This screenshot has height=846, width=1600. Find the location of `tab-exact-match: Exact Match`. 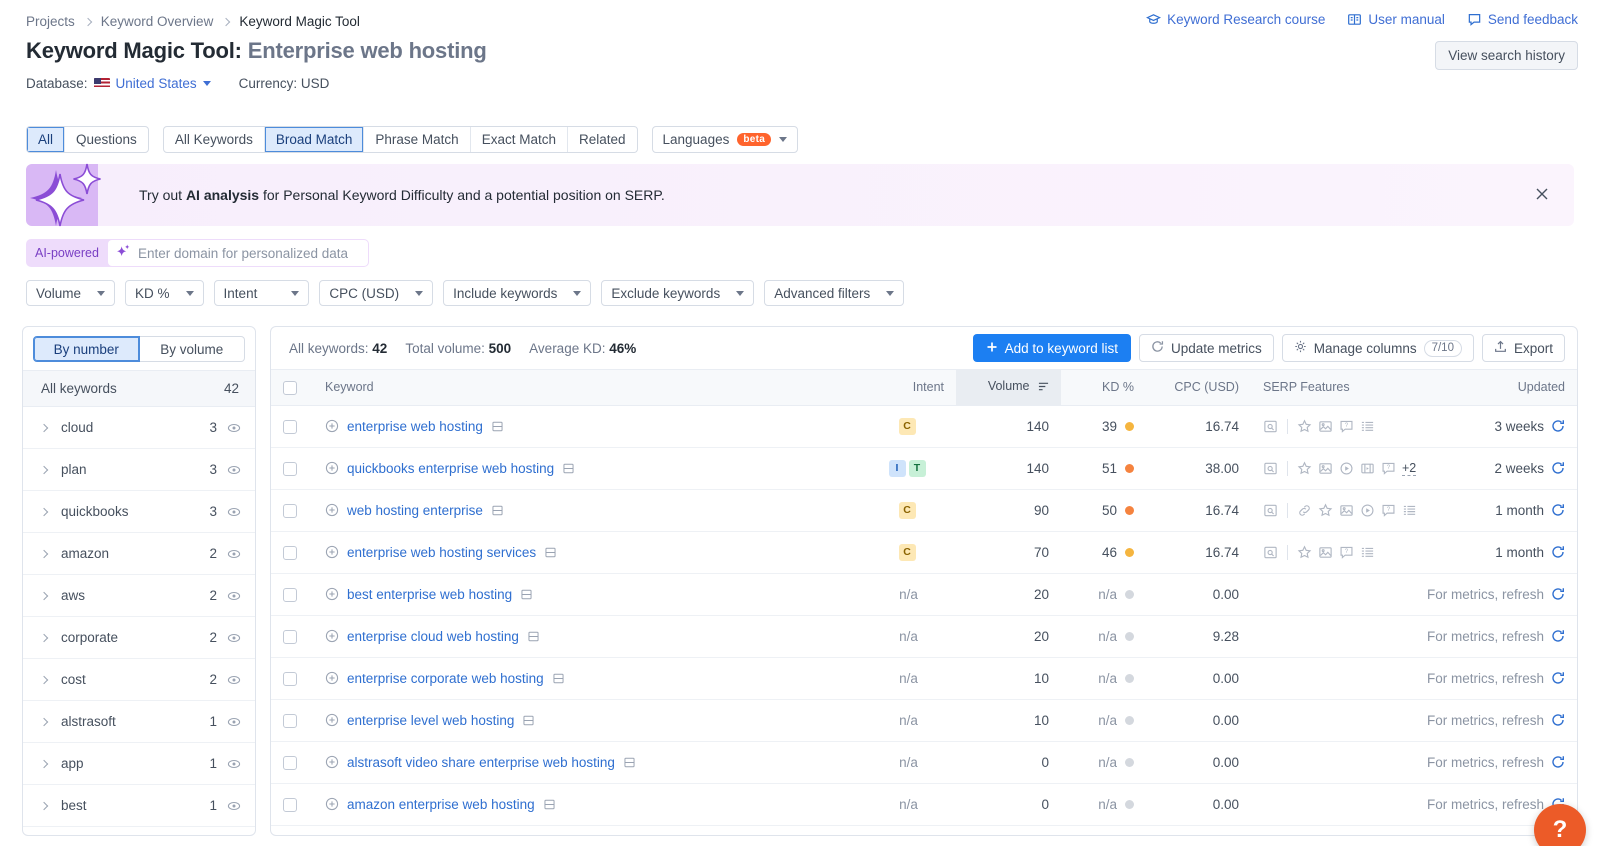

tab-exact-match: Exact Match is located at coordinates (519, 139).